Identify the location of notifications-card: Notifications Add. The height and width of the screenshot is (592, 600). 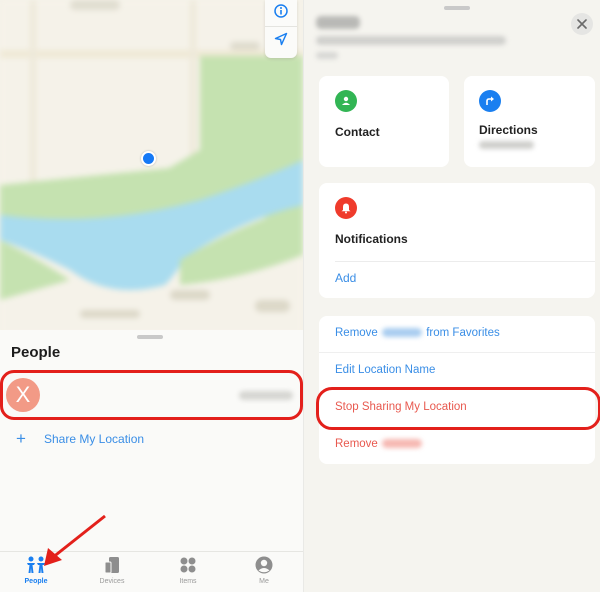
(457, 240).